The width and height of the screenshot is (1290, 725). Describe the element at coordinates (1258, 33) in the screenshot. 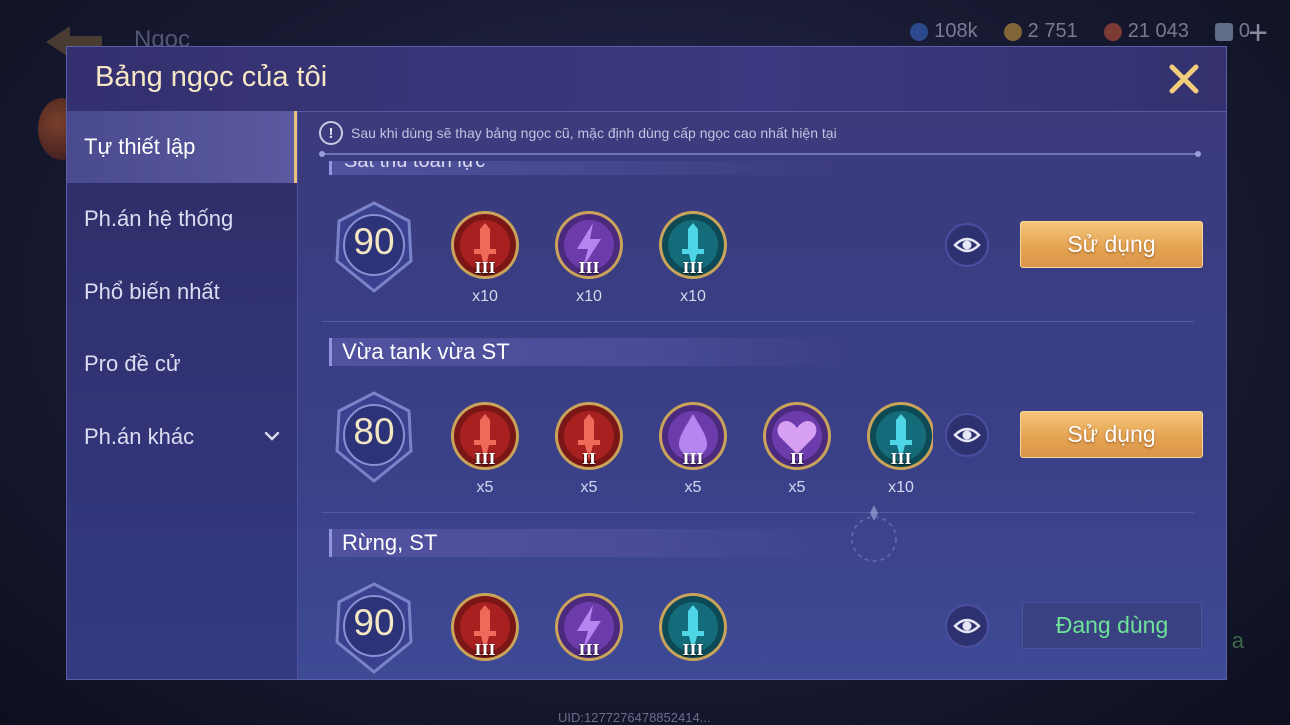

I see `add-currency-button: +` at that location.